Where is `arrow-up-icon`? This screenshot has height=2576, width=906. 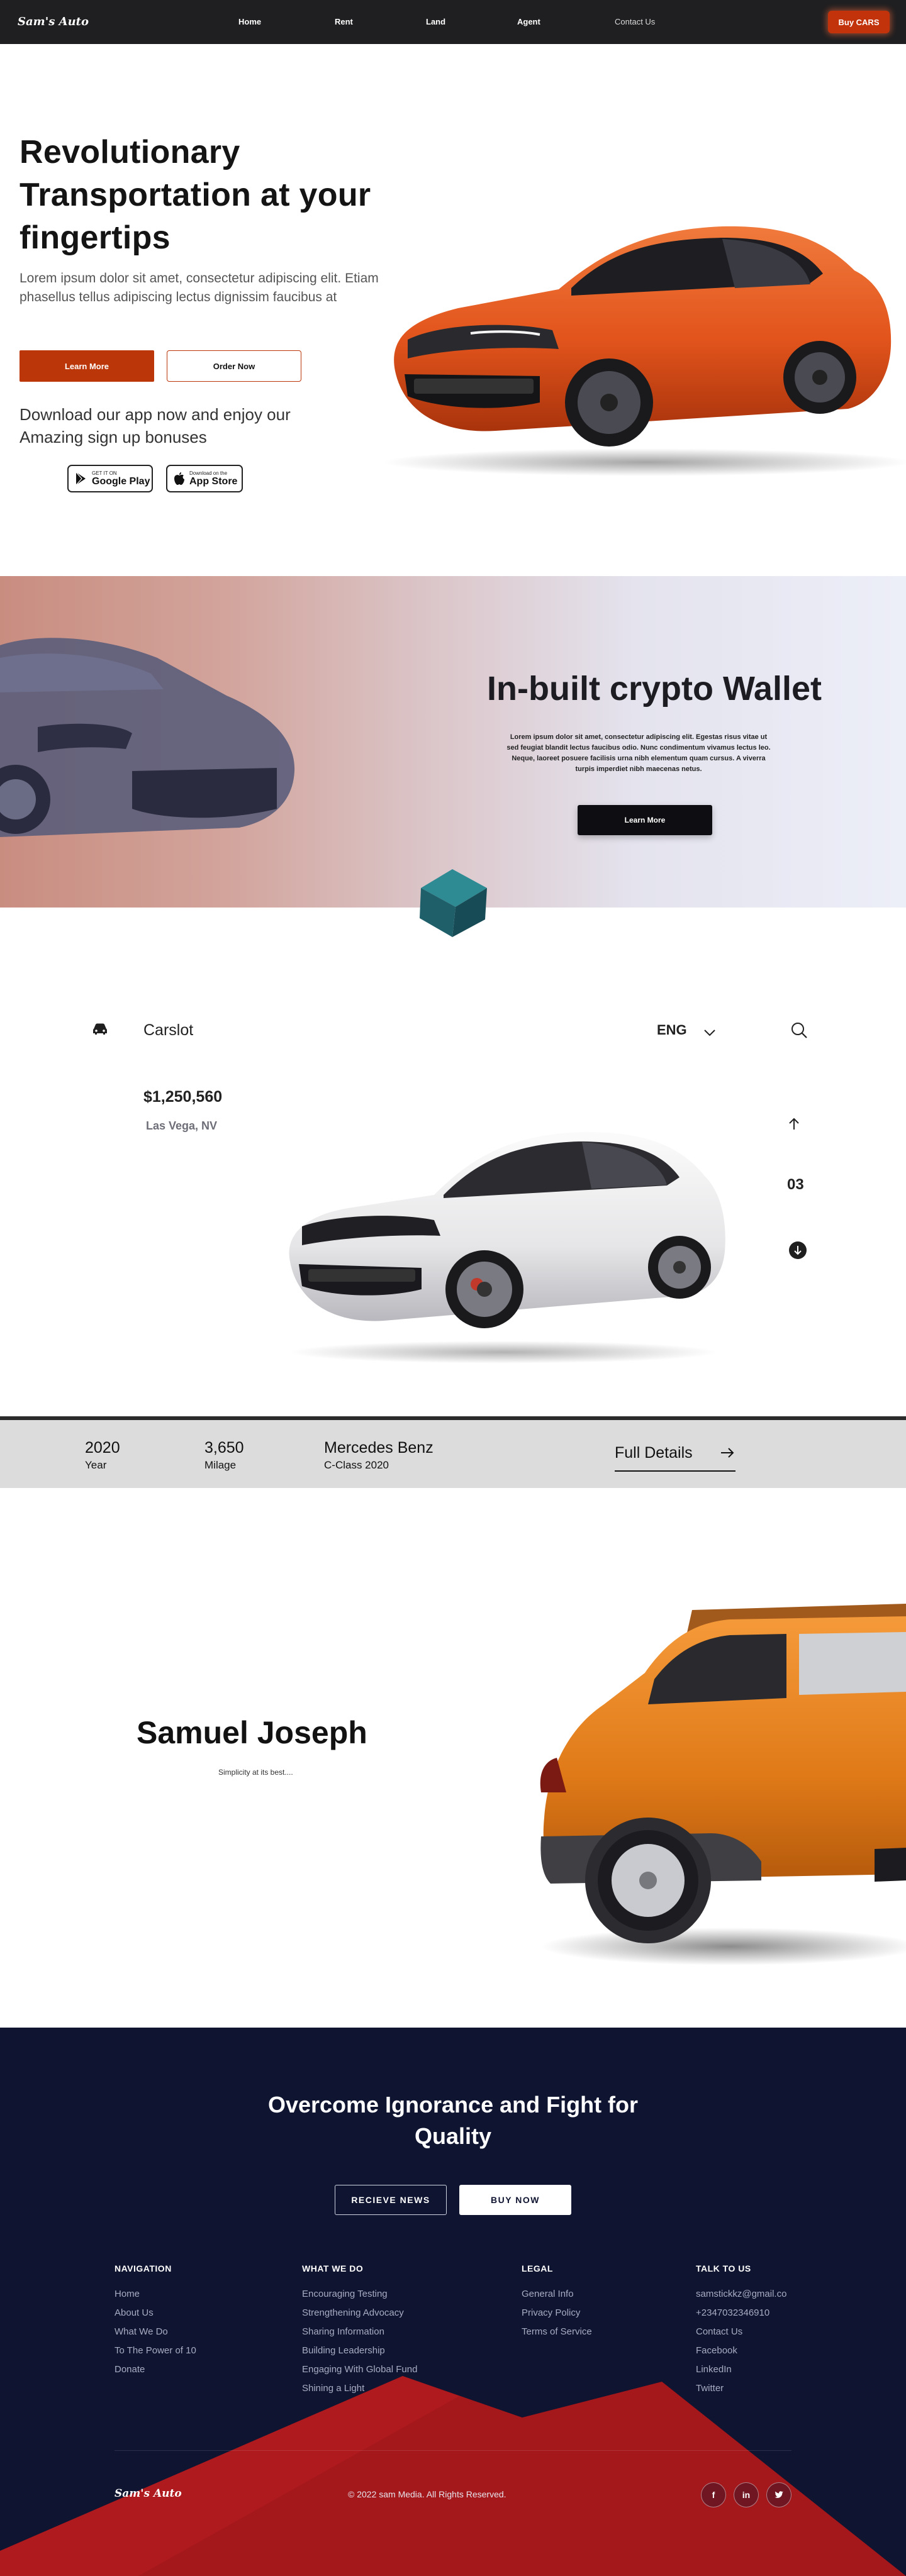
arrow-up-icon is located at coordinates (794, 1124).